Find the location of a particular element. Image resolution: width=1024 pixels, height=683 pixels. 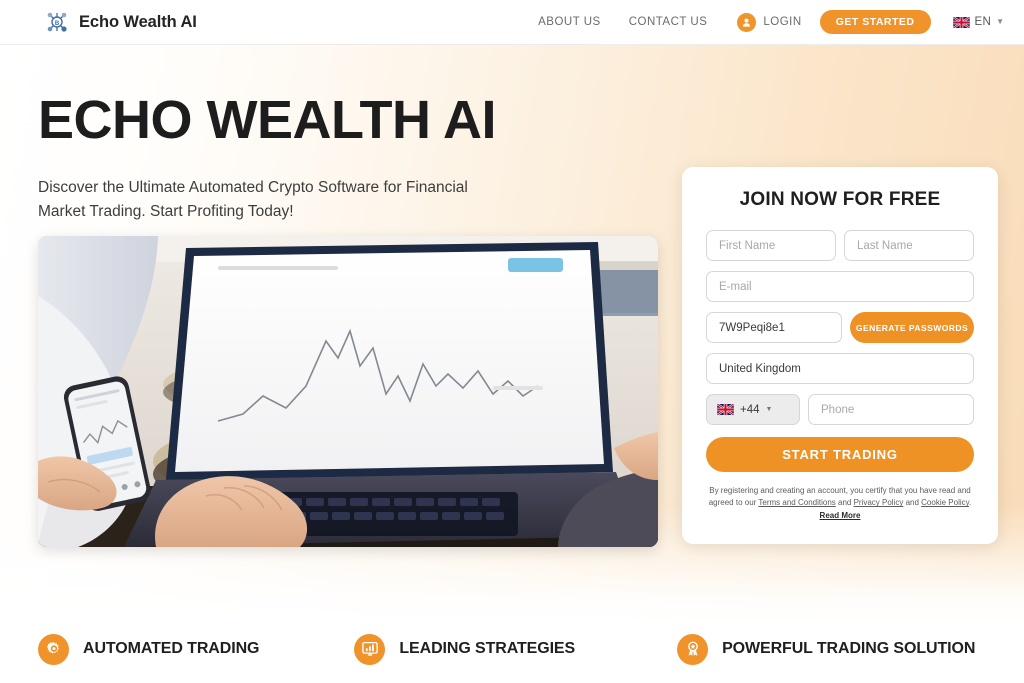

page-title: ECHO WEALTH AI is located at coordinates (267, 120).